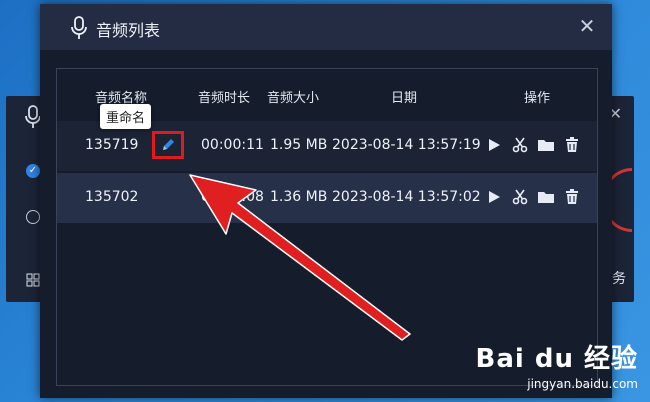 The image size is (650, 402). Describe the element at coordinates (404, 98) in the screenshot. I see `column-header-date: 日期` at that location.